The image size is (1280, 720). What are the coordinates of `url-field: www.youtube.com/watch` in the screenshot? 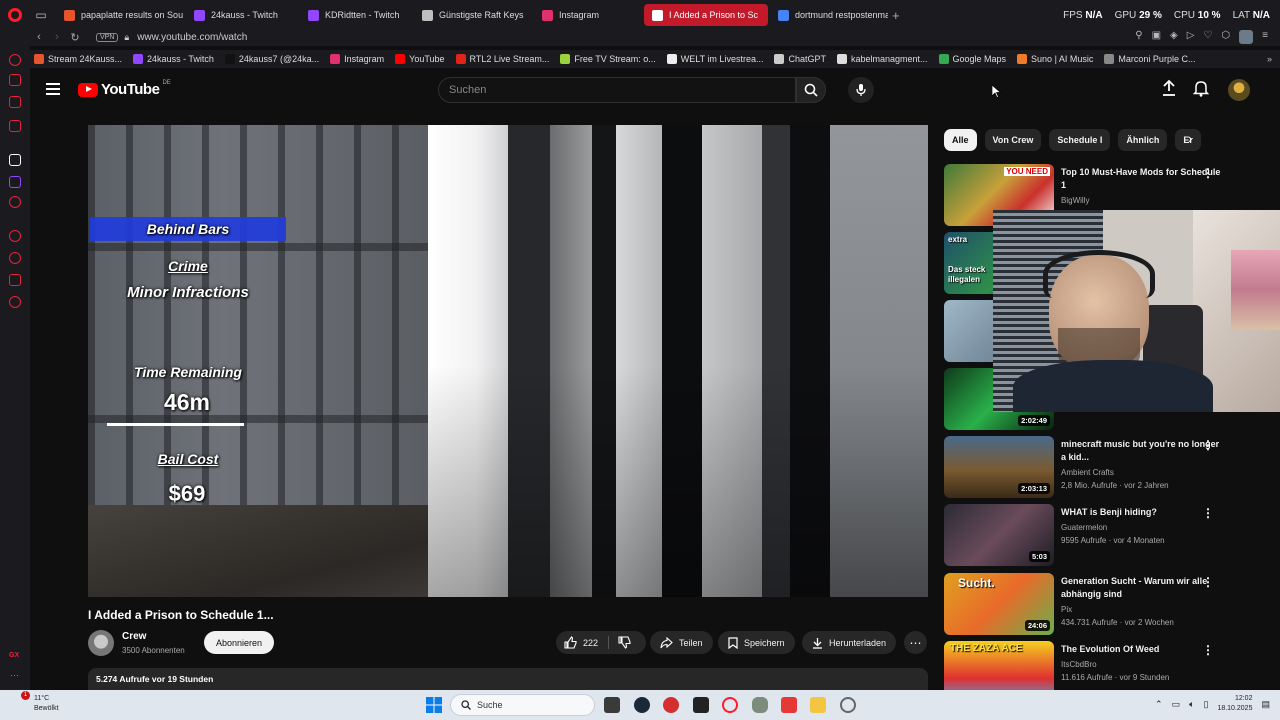 It's located at (192, 37).